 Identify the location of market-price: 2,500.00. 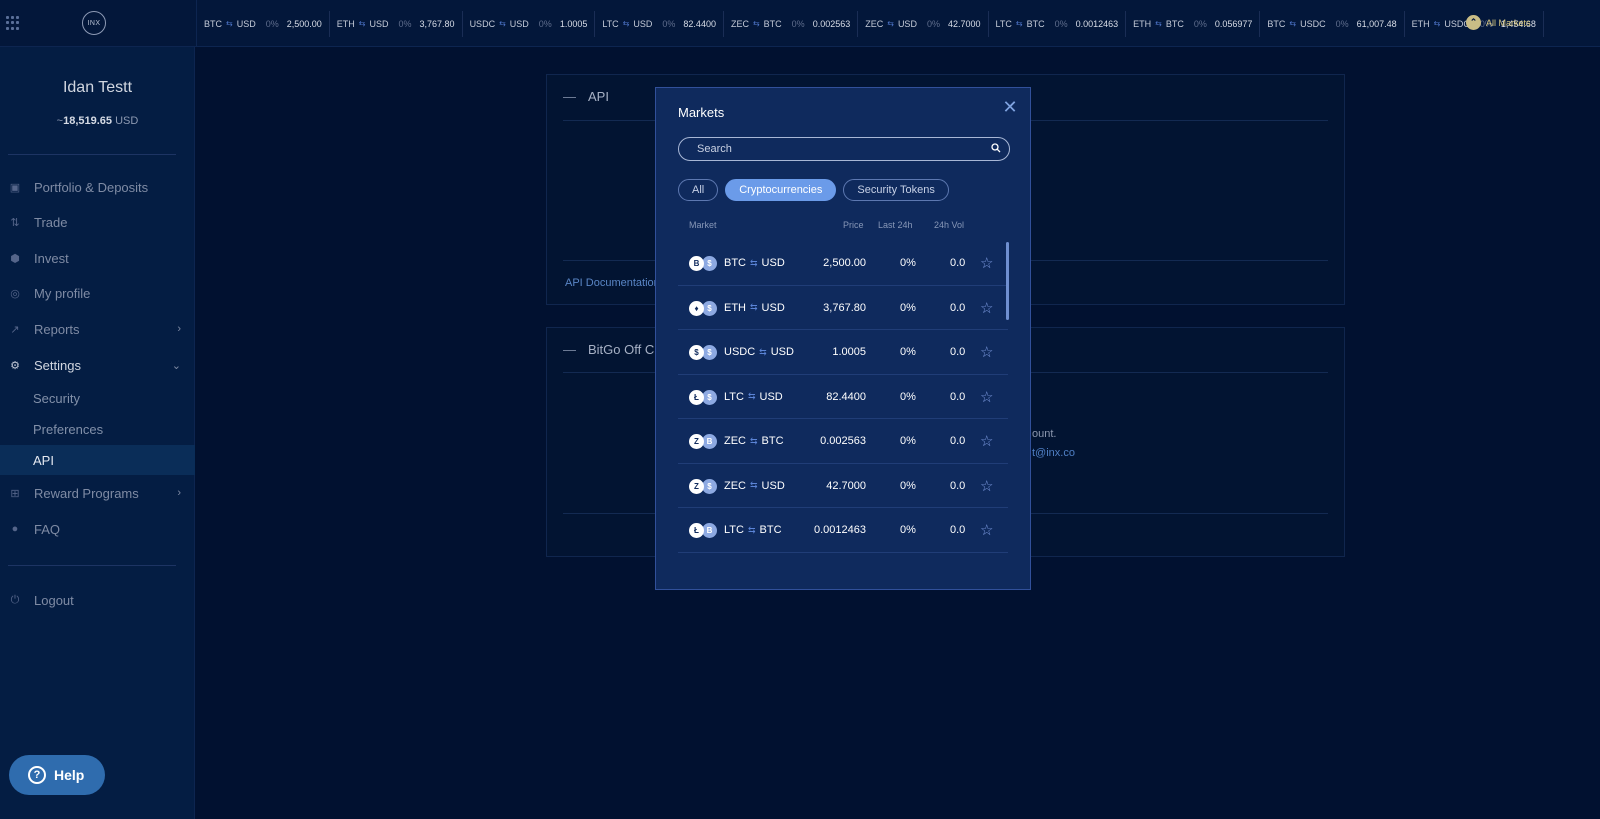
(844, 263).